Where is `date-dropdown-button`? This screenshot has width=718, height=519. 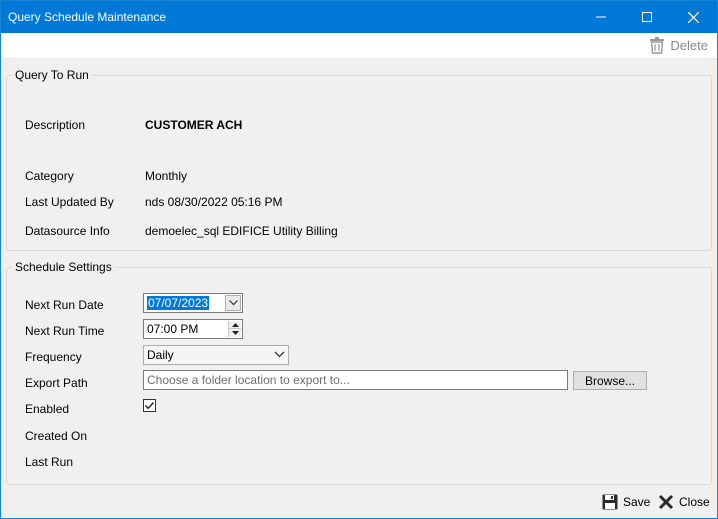
date-dropdown-button is located at coordinates (233, 303).